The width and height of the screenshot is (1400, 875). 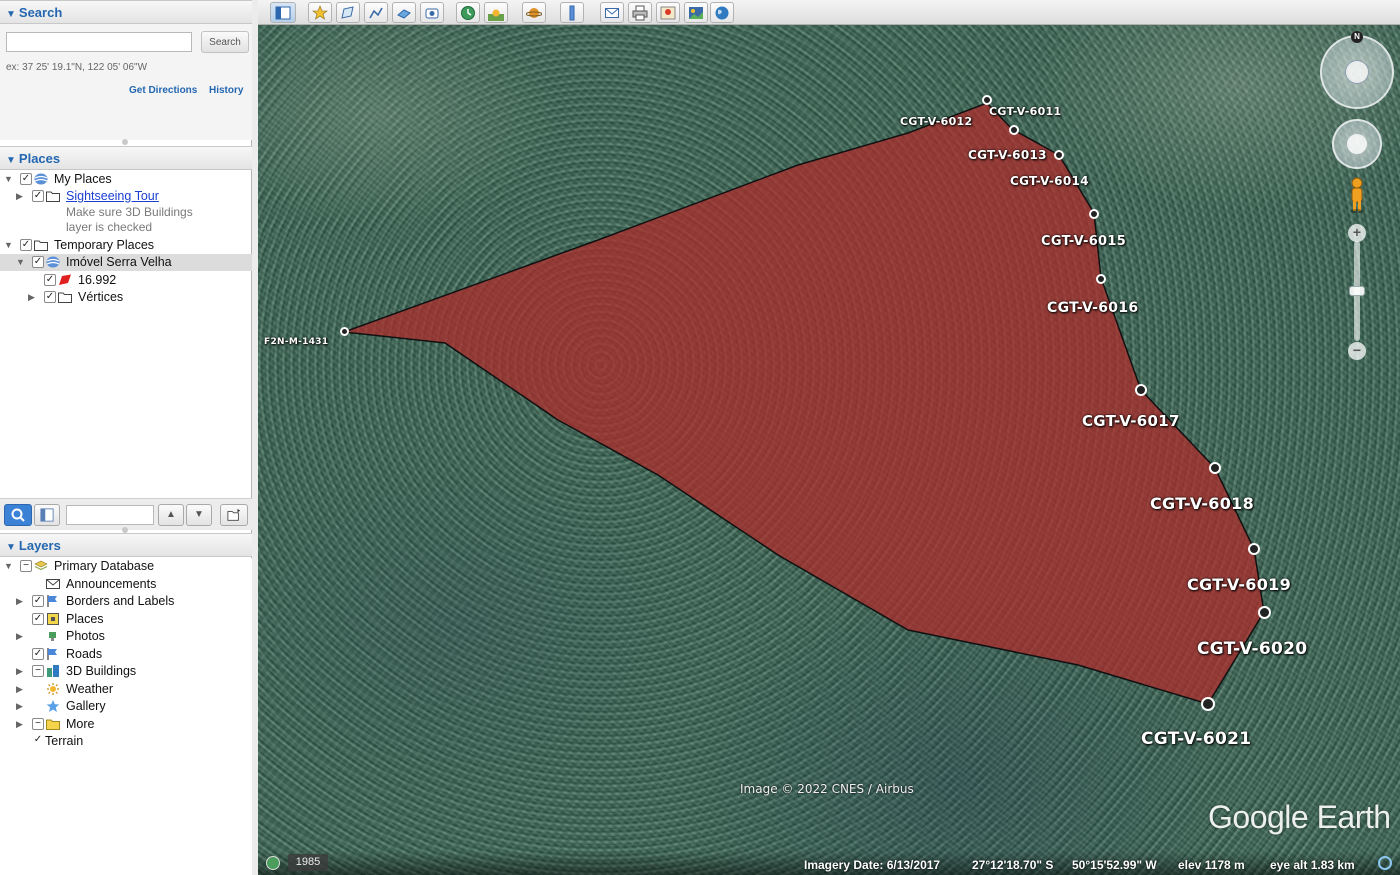 I want to click on pegman-icon, so click(x=1357, y=195).